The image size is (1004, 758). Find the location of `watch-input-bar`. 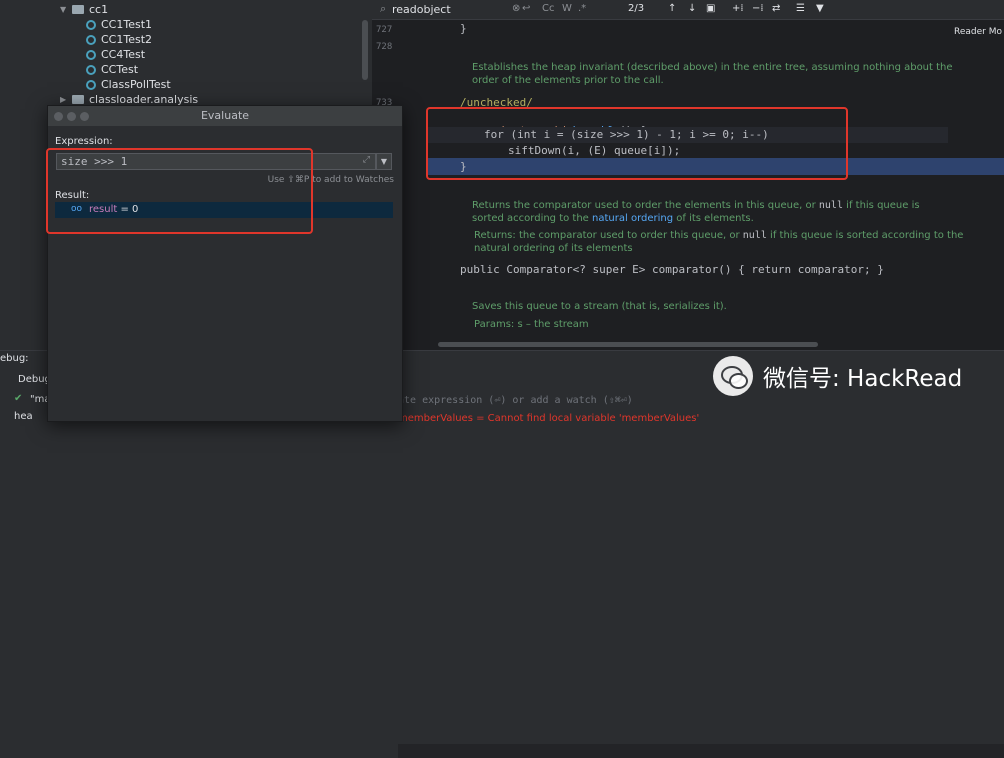

watch-input-bar is located at coordinates (701, 751).